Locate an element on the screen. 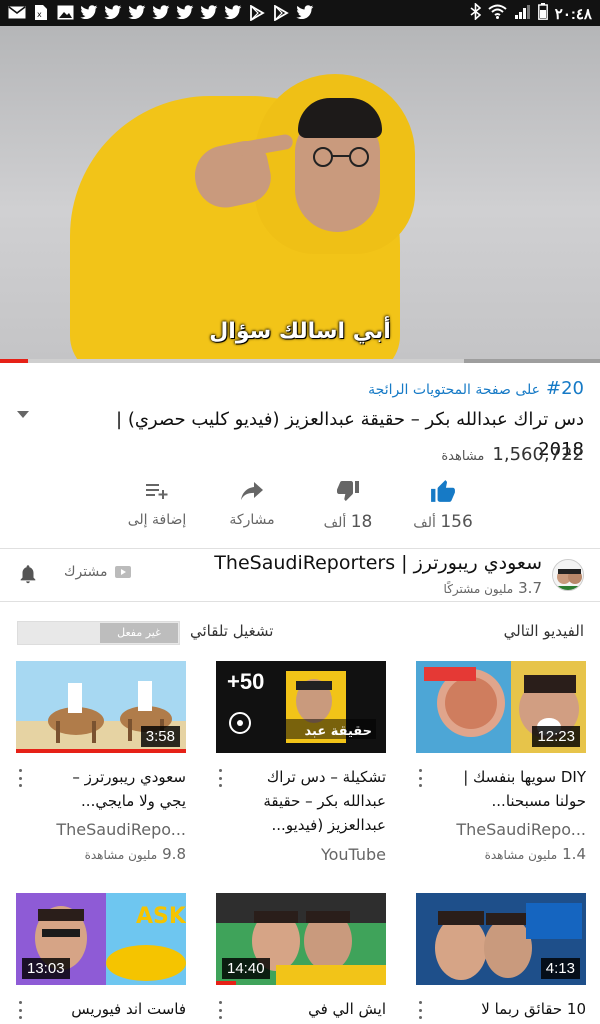 The width and height of the screenshot is (600, 1024). notification-icons: x is located at coordinates (161, 12).